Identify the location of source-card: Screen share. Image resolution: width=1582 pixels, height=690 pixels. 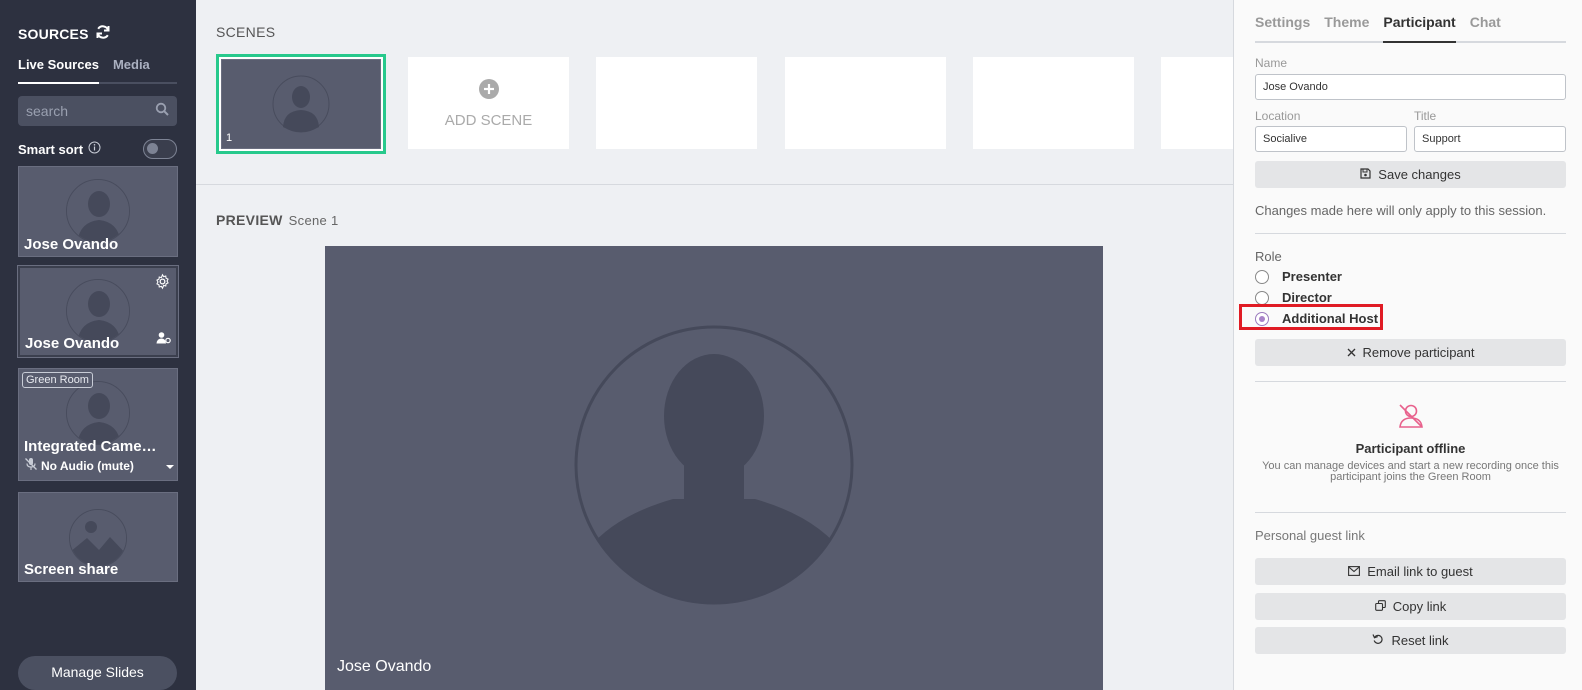
(98, 537).